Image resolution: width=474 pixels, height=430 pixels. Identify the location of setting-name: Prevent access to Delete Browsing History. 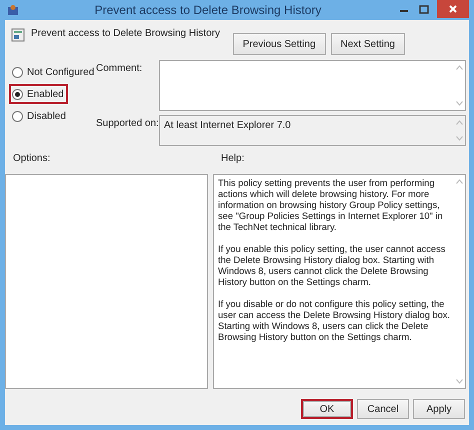
(125, 33).